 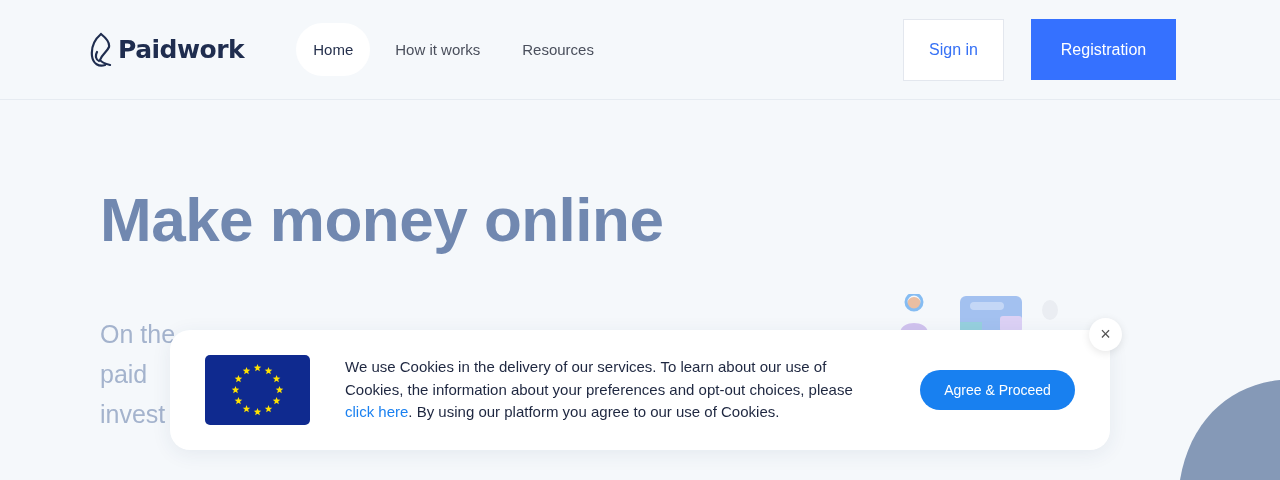 I want to click on hero-text: paid, so click(x=124, y=374).